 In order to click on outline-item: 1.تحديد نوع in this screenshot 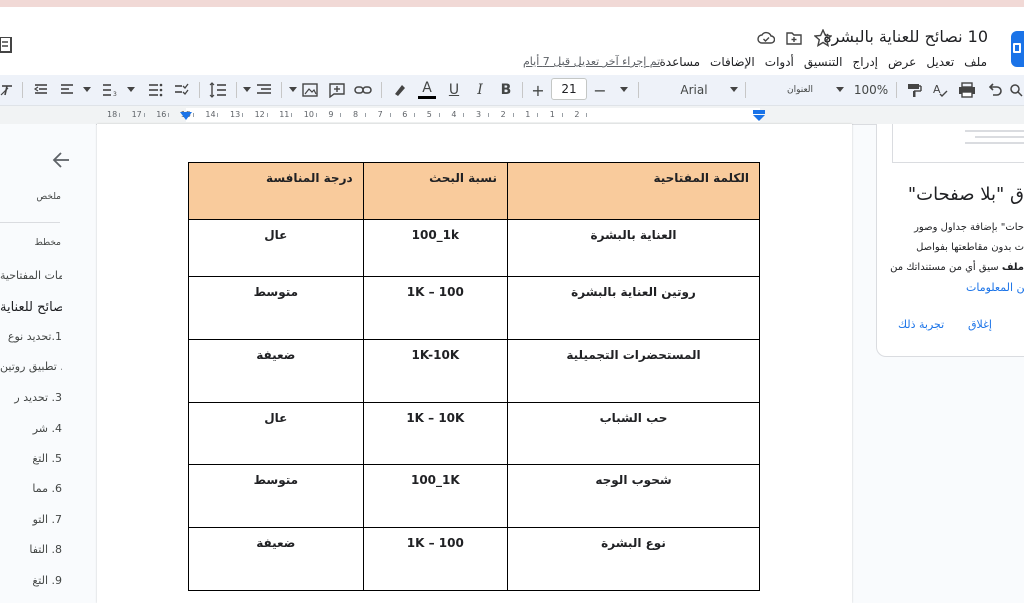, I will do `click(31, 336)`.